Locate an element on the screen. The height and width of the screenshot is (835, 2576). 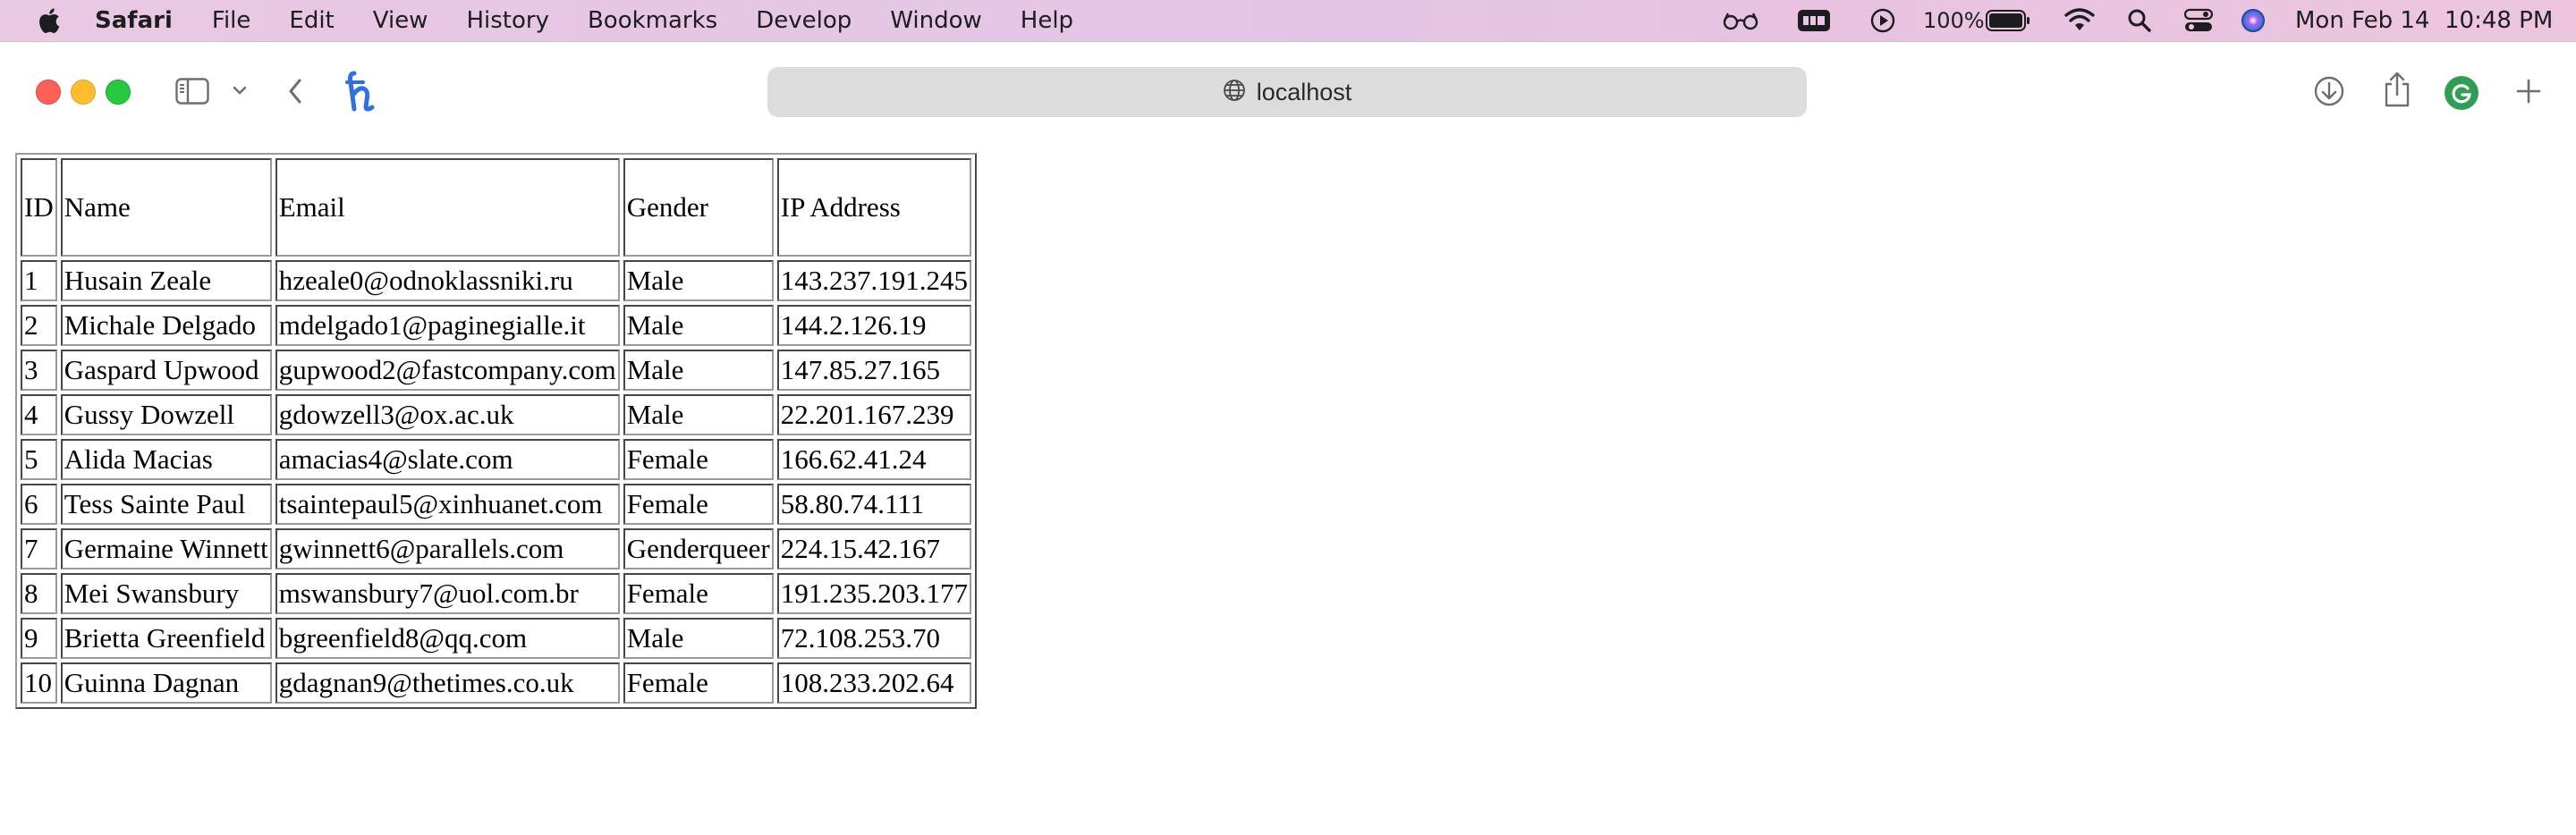
cell-ip-address: 224.15.42.167 is located at coordinates (874, 548).